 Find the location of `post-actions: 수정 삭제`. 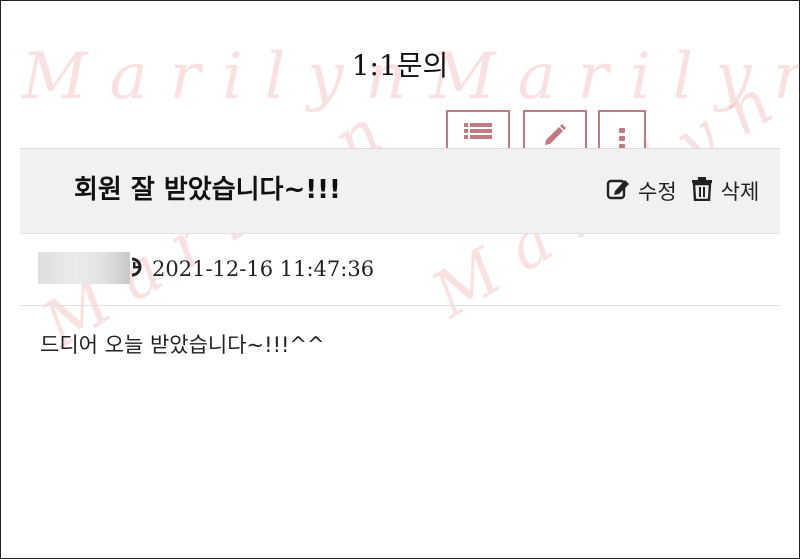

post-actions: 수정 삭제 is located at coordinates (689, 191).